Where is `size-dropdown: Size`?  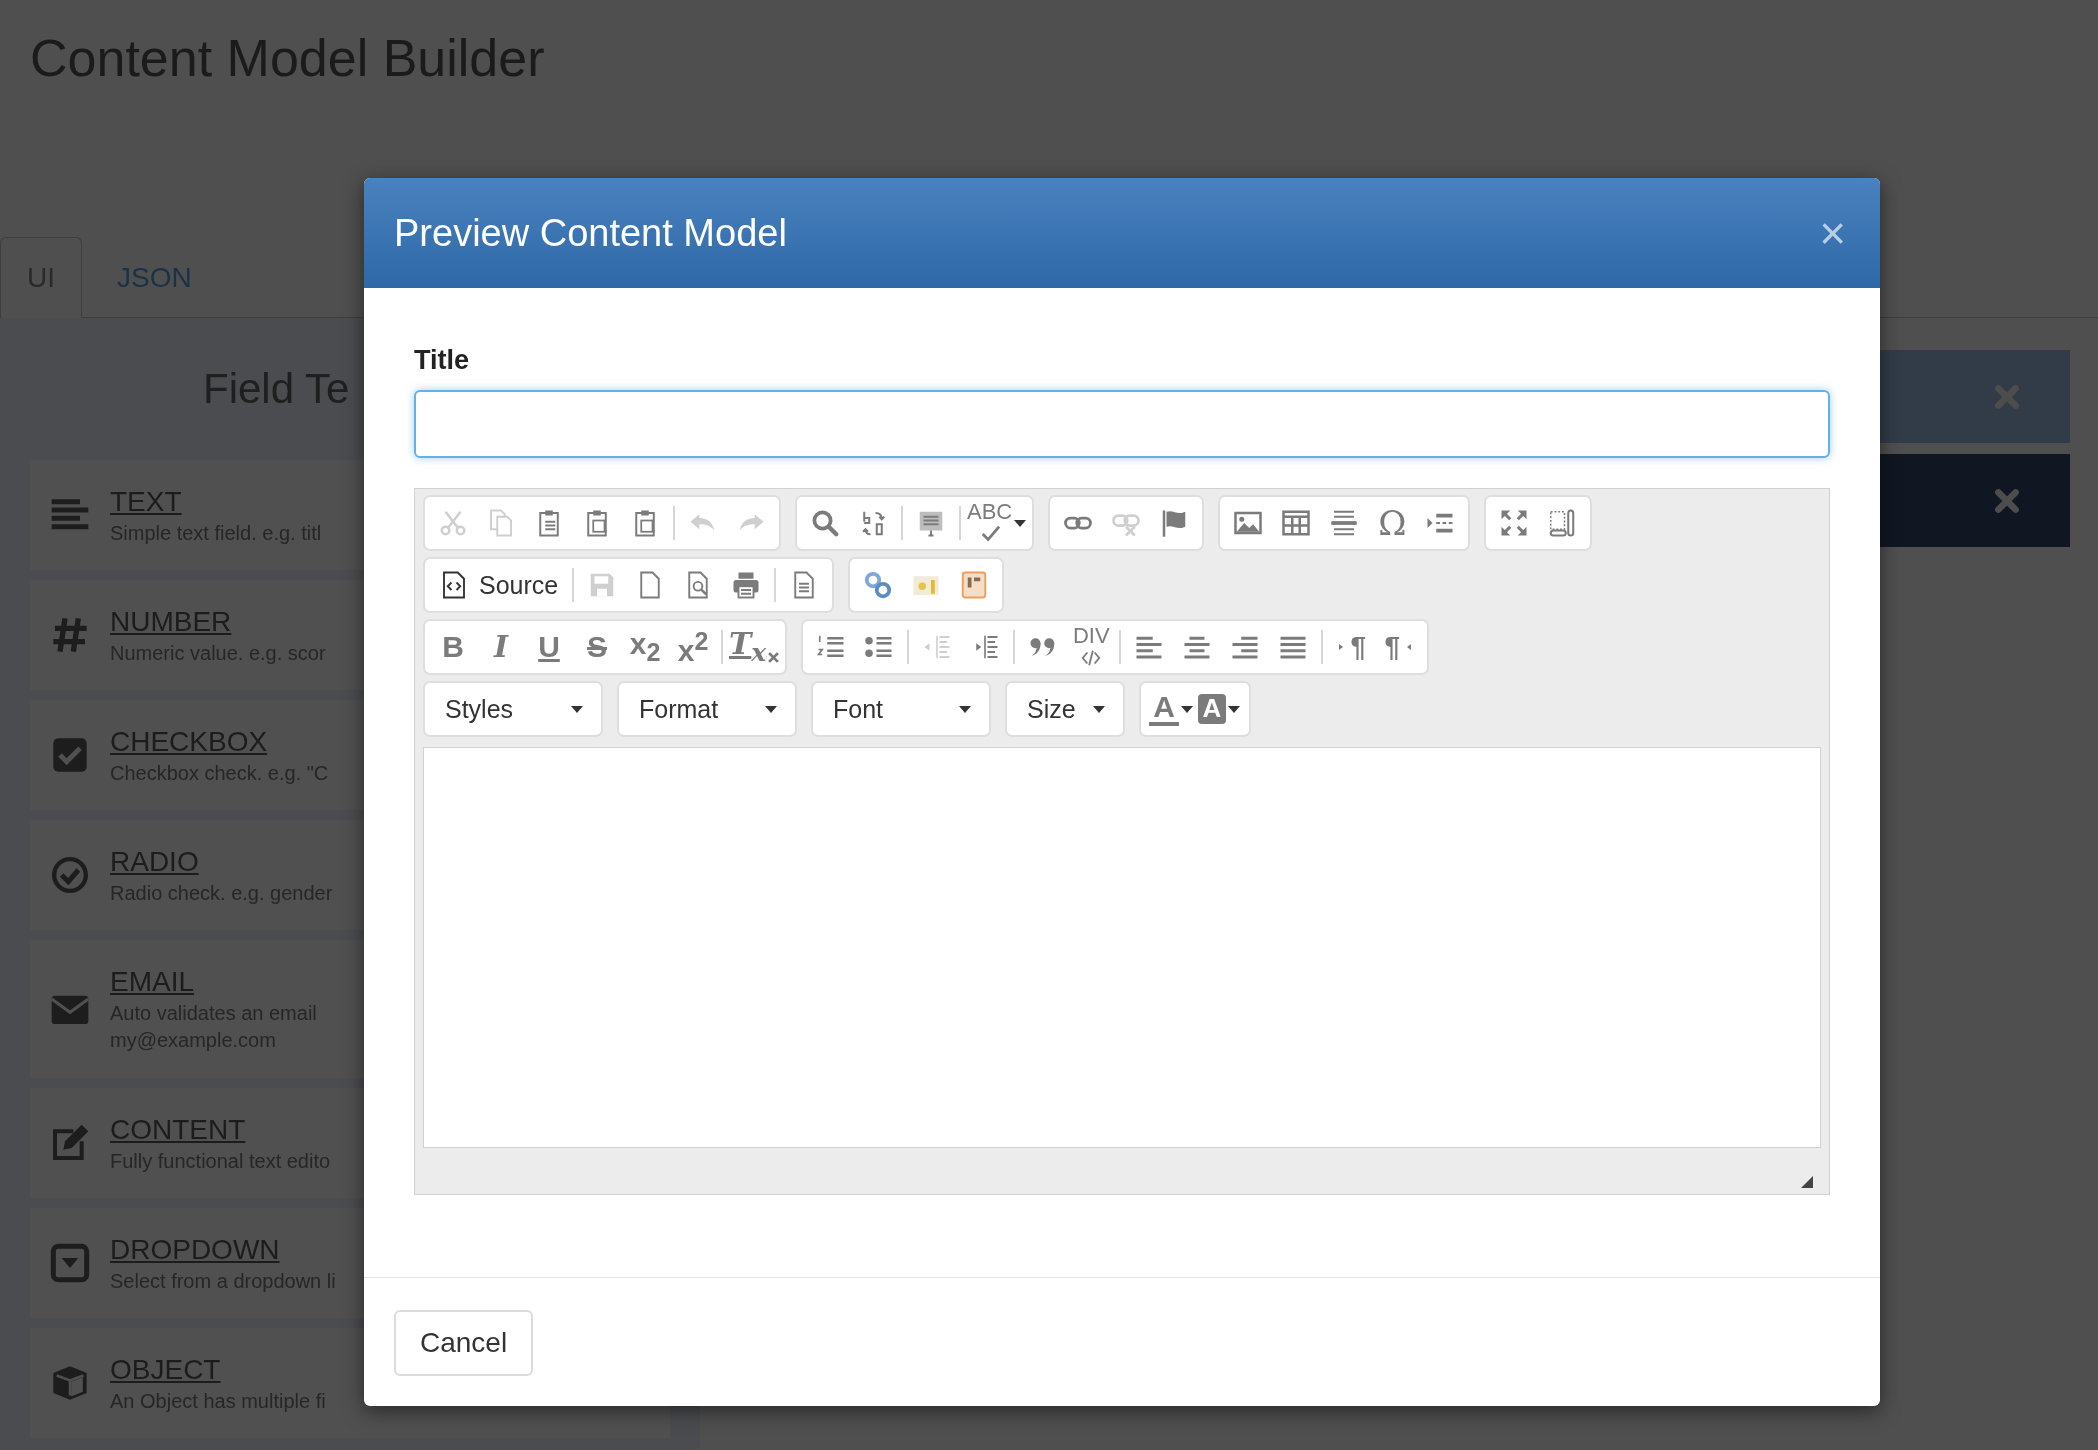
size-dropdown: Size is located at coordinates (1065, 709).